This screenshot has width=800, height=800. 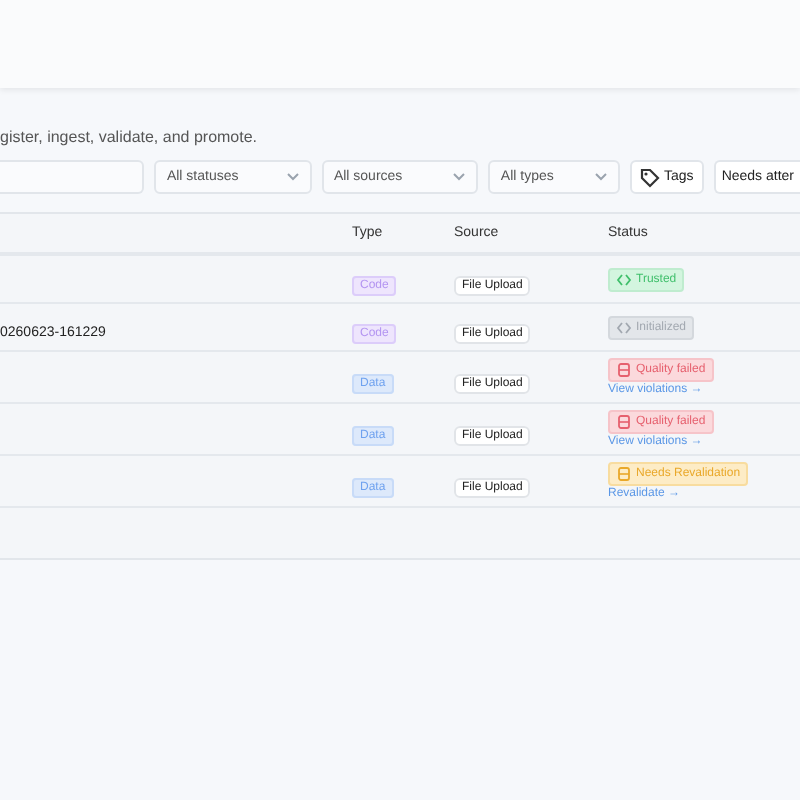 I want to click on page-description: gister, ingest, validate, and promote., so click(x=130, y=138).